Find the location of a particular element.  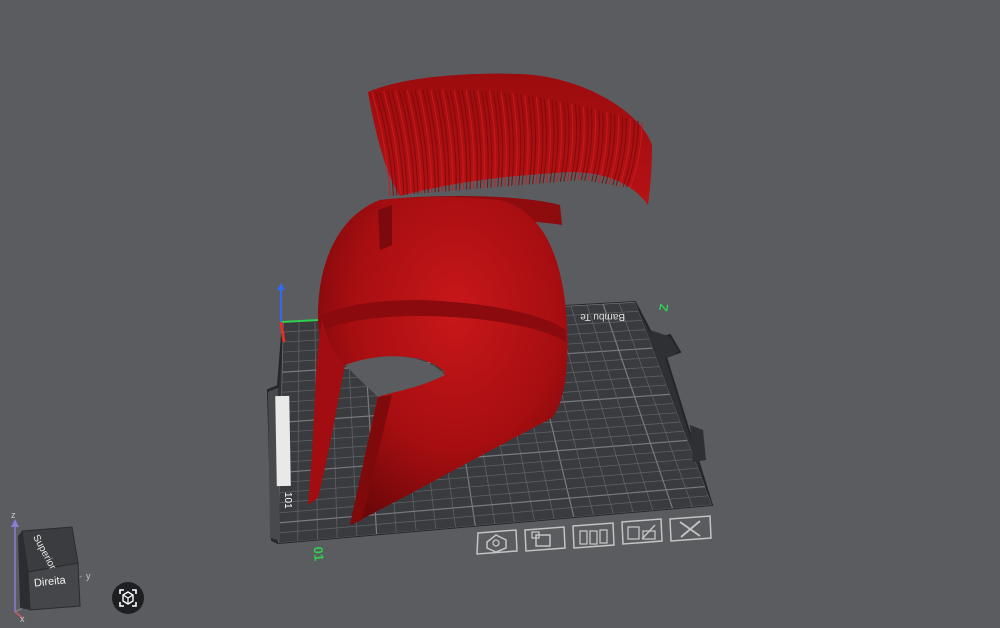

plate-brand-label: Bambu Te is located at coordinates (602, 316).